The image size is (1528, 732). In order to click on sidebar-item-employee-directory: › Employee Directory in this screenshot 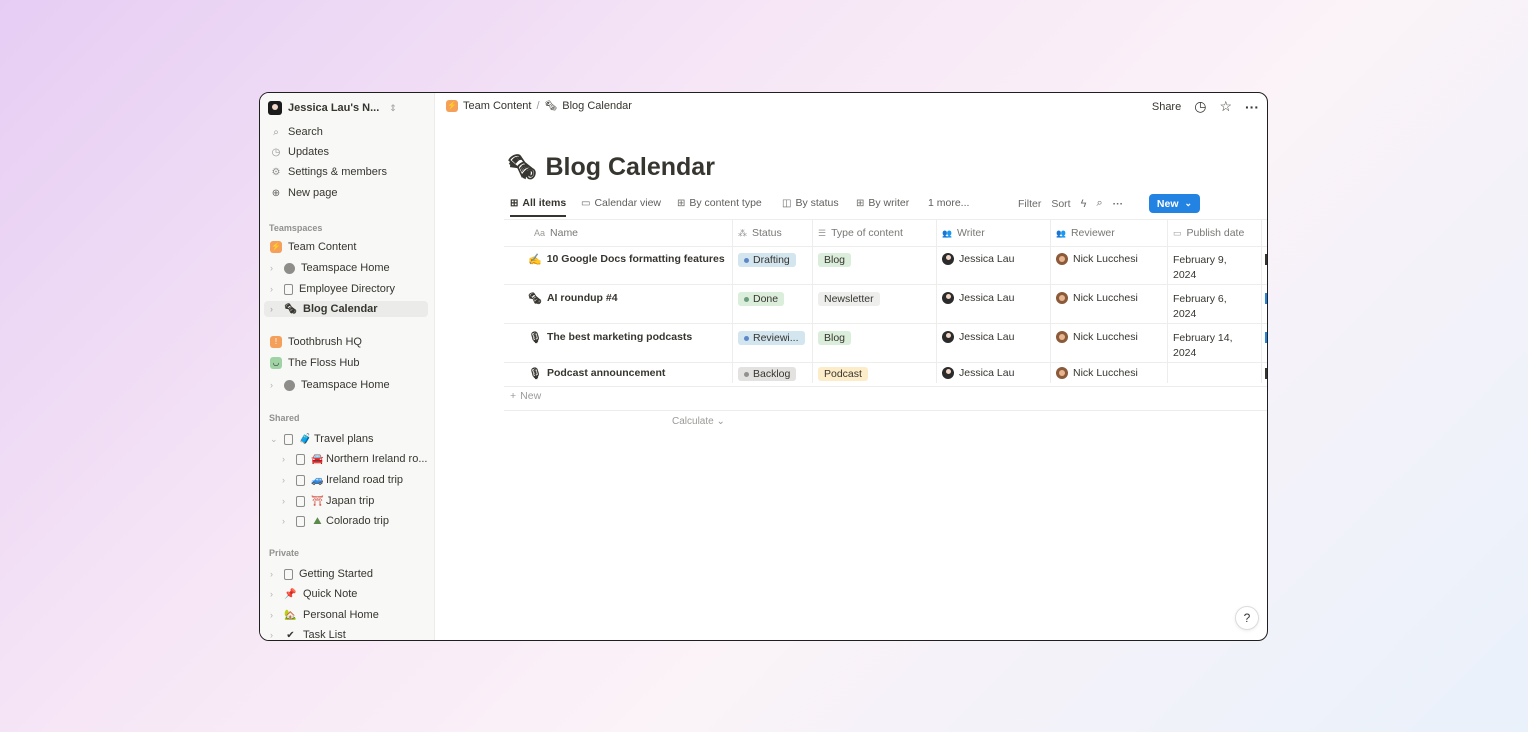, I will do `click(332, 289)`.